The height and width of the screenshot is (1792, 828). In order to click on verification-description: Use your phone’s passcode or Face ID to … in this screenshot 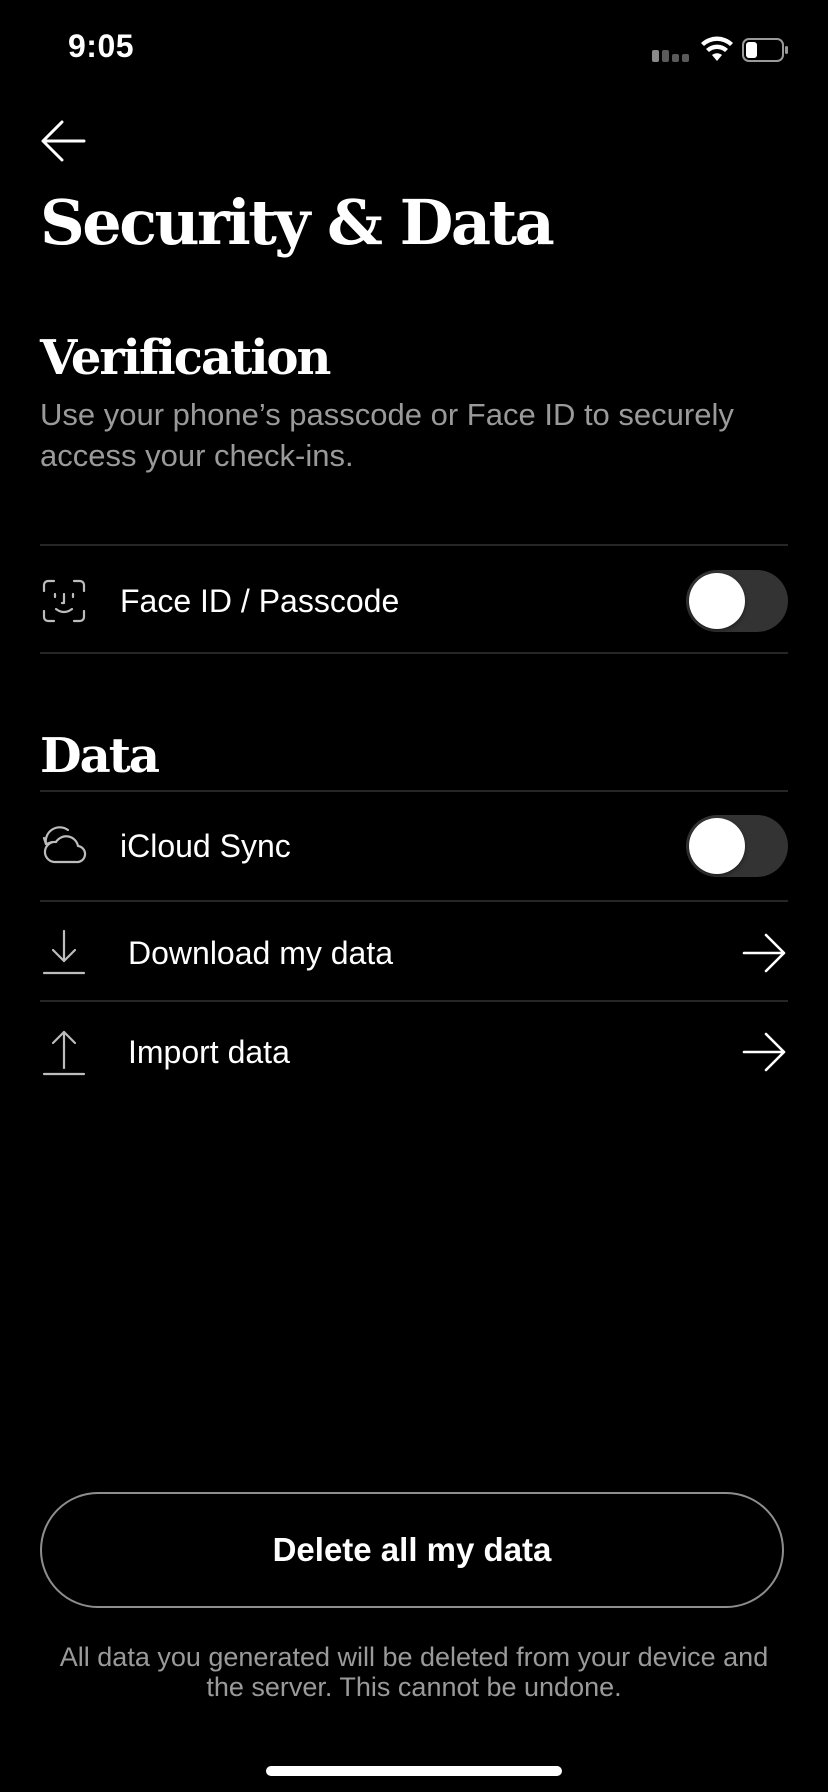, I will do `click(387, 435)`.